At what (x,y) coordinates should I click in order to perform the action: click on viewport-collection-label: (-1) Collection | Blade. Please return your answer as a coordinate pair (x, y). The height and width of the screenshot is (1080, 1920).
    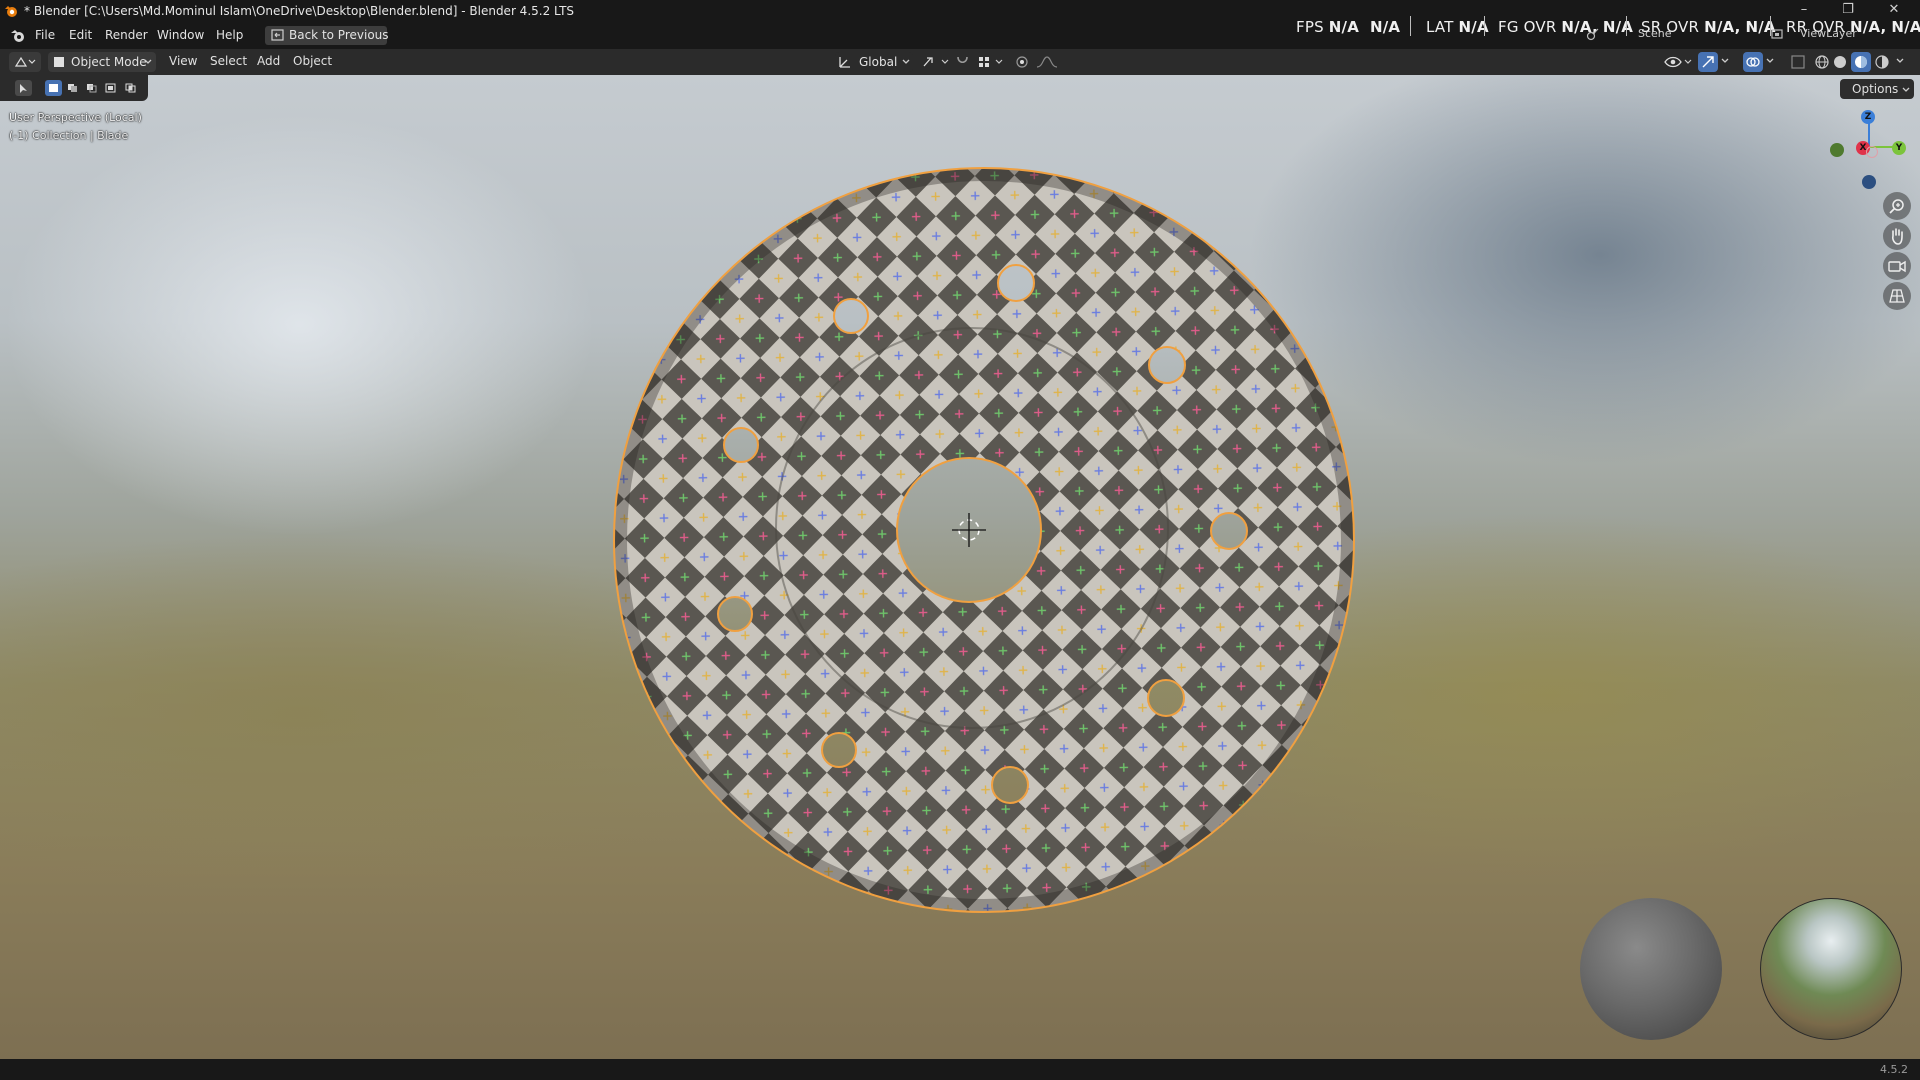
    Looking at the image, I should click on (69, 135).